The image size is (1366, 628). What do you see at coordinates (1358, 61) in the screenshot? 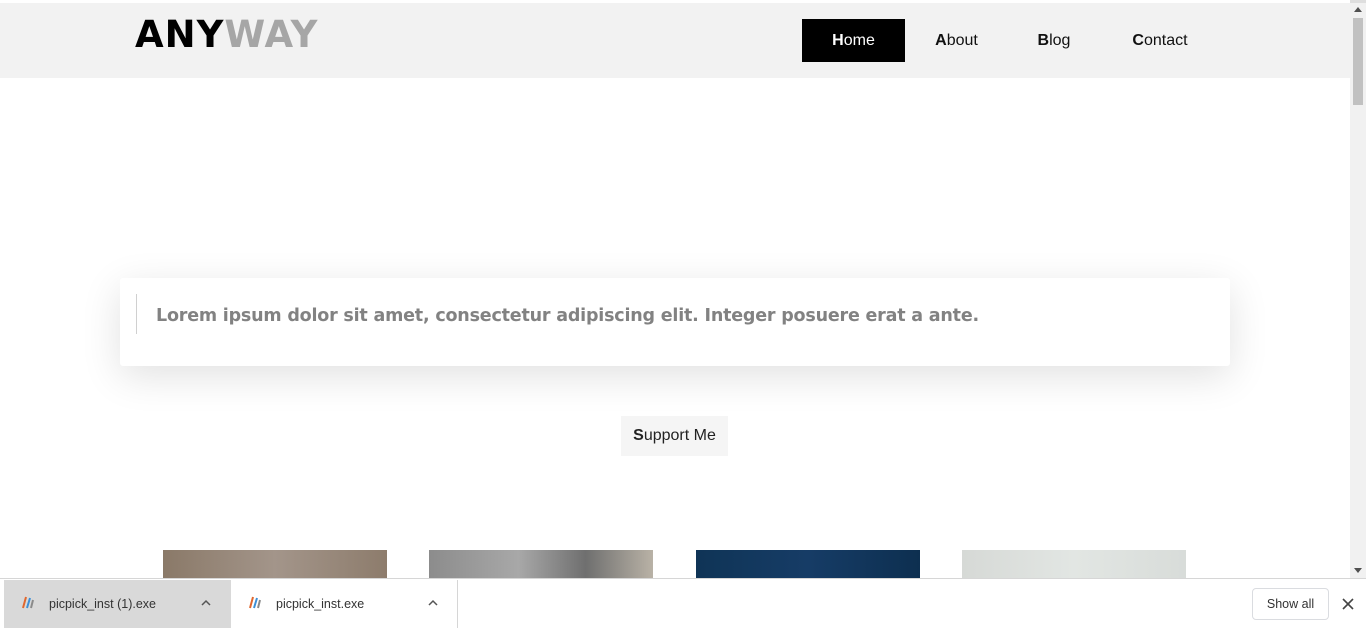
I see `scroll-thumb` at bounding box center [1358, 61].